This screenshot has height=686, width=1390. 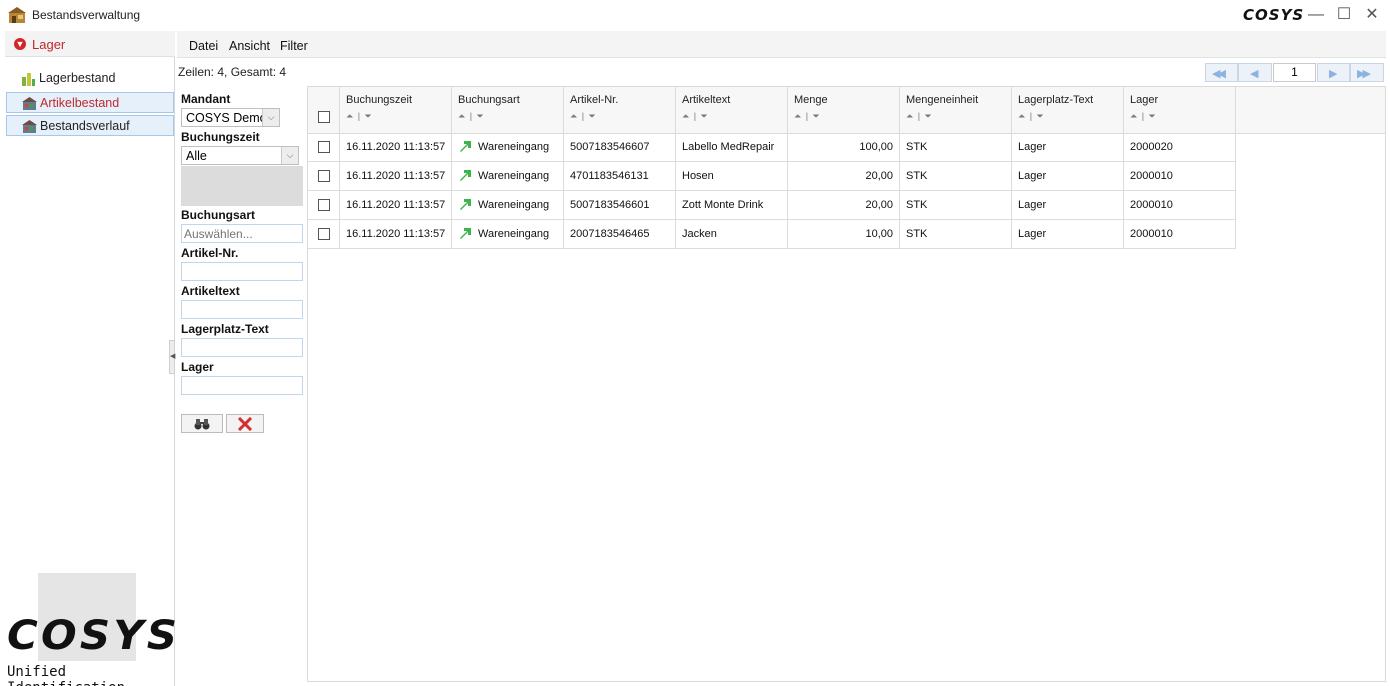 What do you see at coordinates (324, 110) in the screenshot?
I see `select-all-cell` at bounding box center [324, 110].